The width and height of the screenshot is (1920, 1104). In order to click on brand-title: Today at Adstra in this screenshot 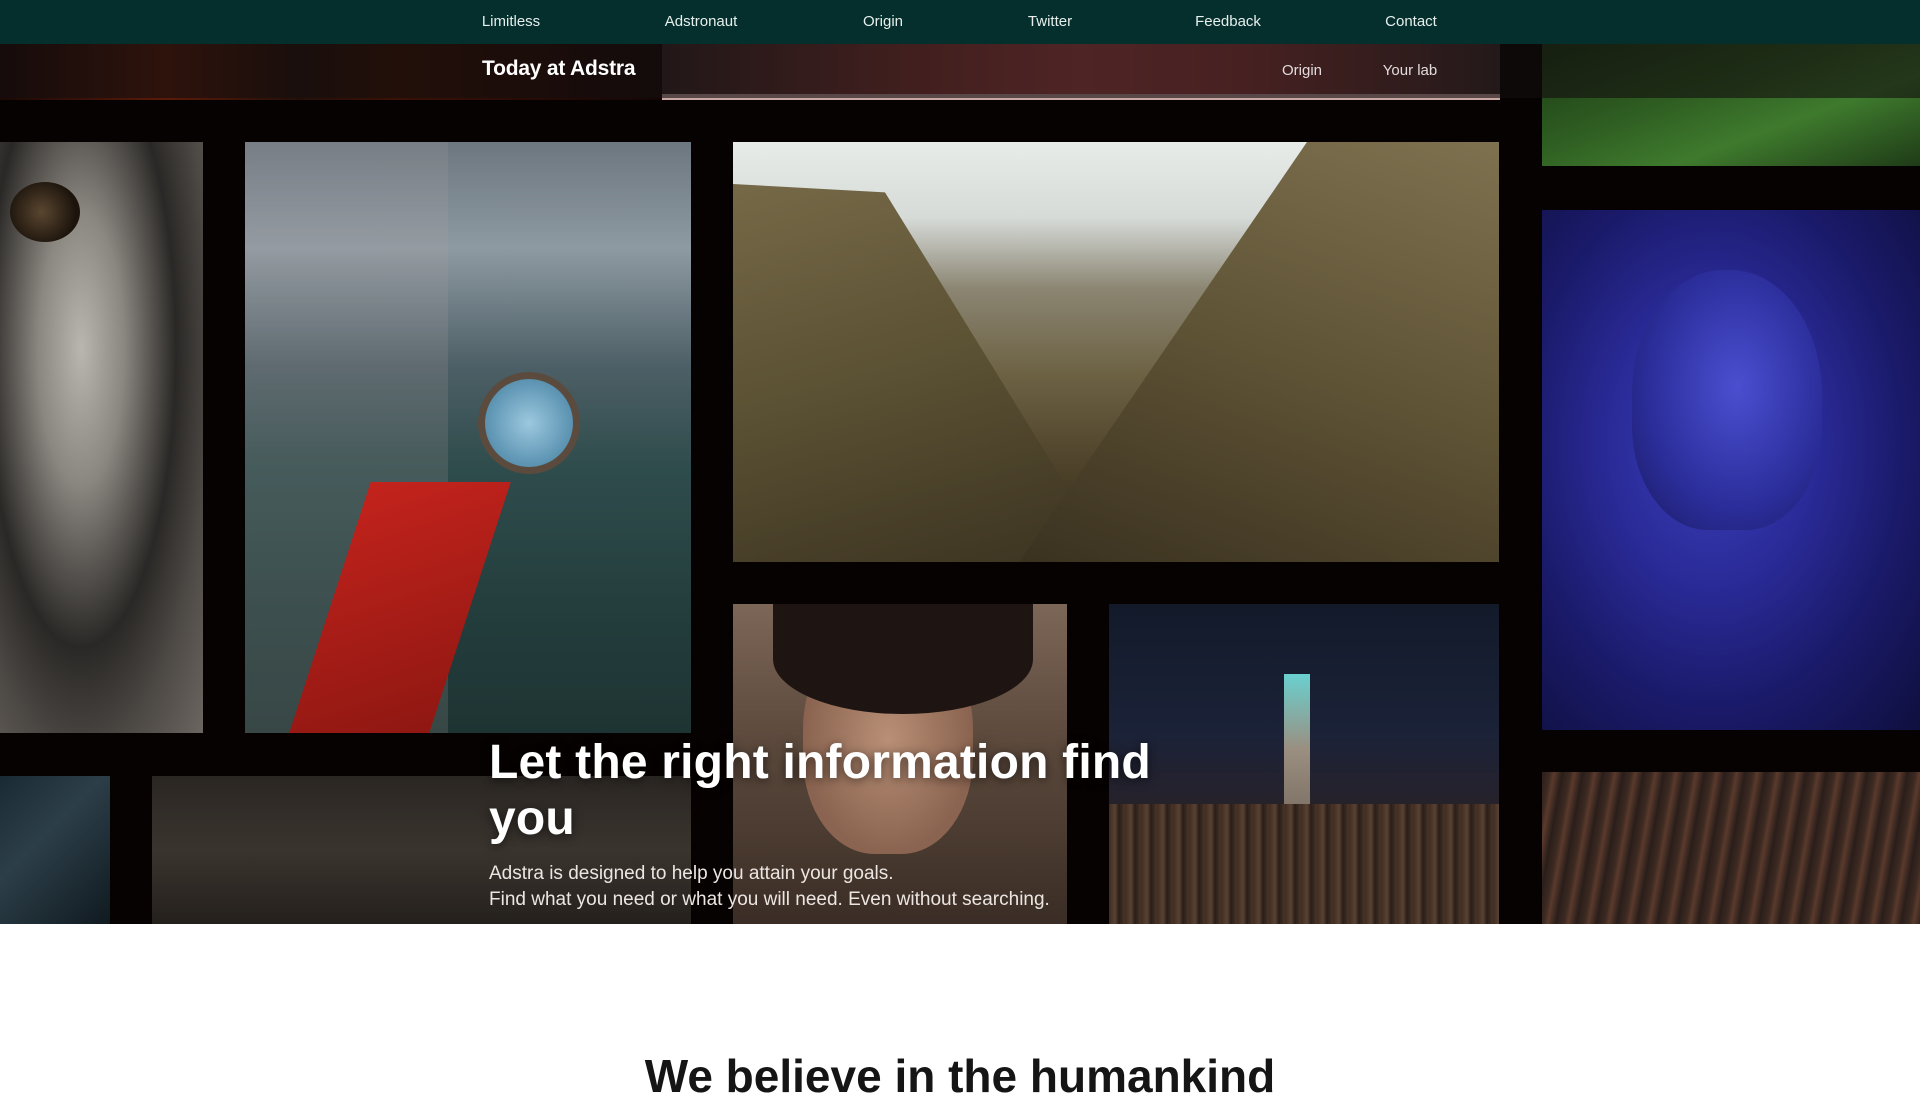, I will do `click(559, 69)`.